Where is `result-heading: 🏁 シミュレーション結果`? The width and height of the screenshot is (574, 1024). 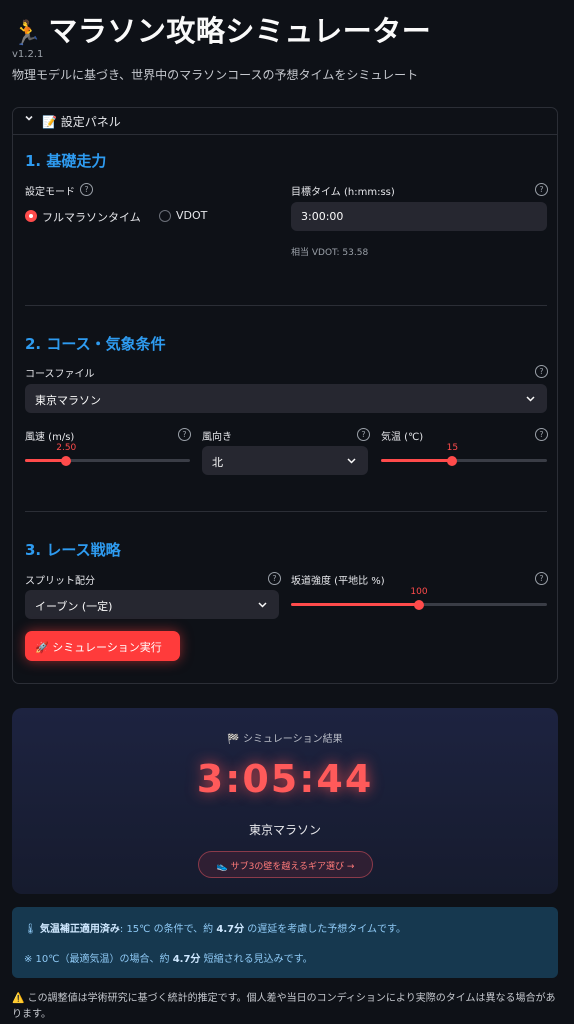
result-heading: 🏁 シミュレーション結果 is located at coordinates (285, 739).